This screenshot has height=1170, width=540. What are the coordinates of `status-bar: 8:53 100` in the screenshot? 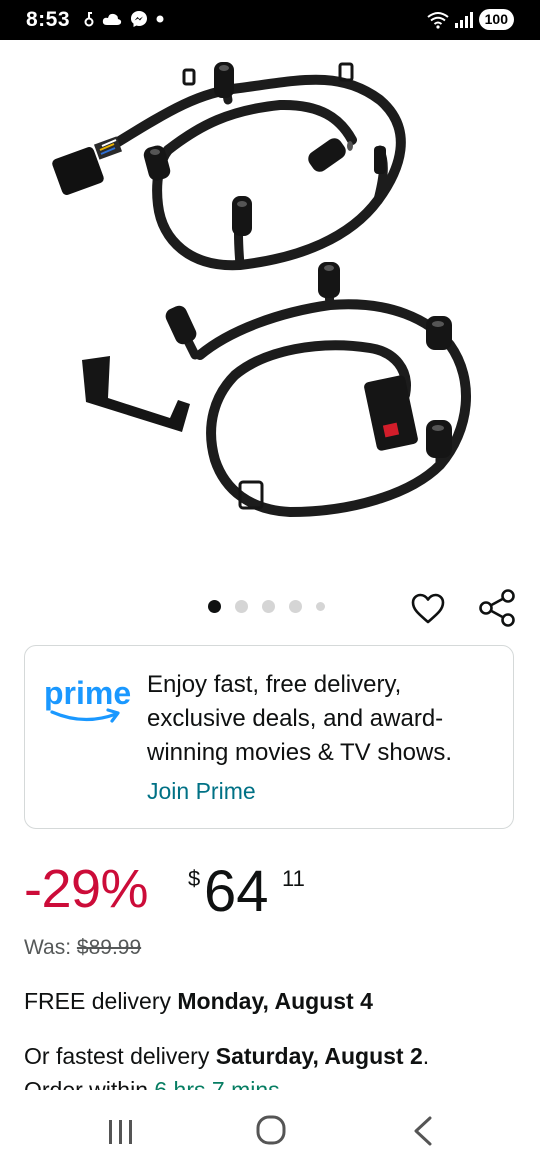 It's located at (270, 20).